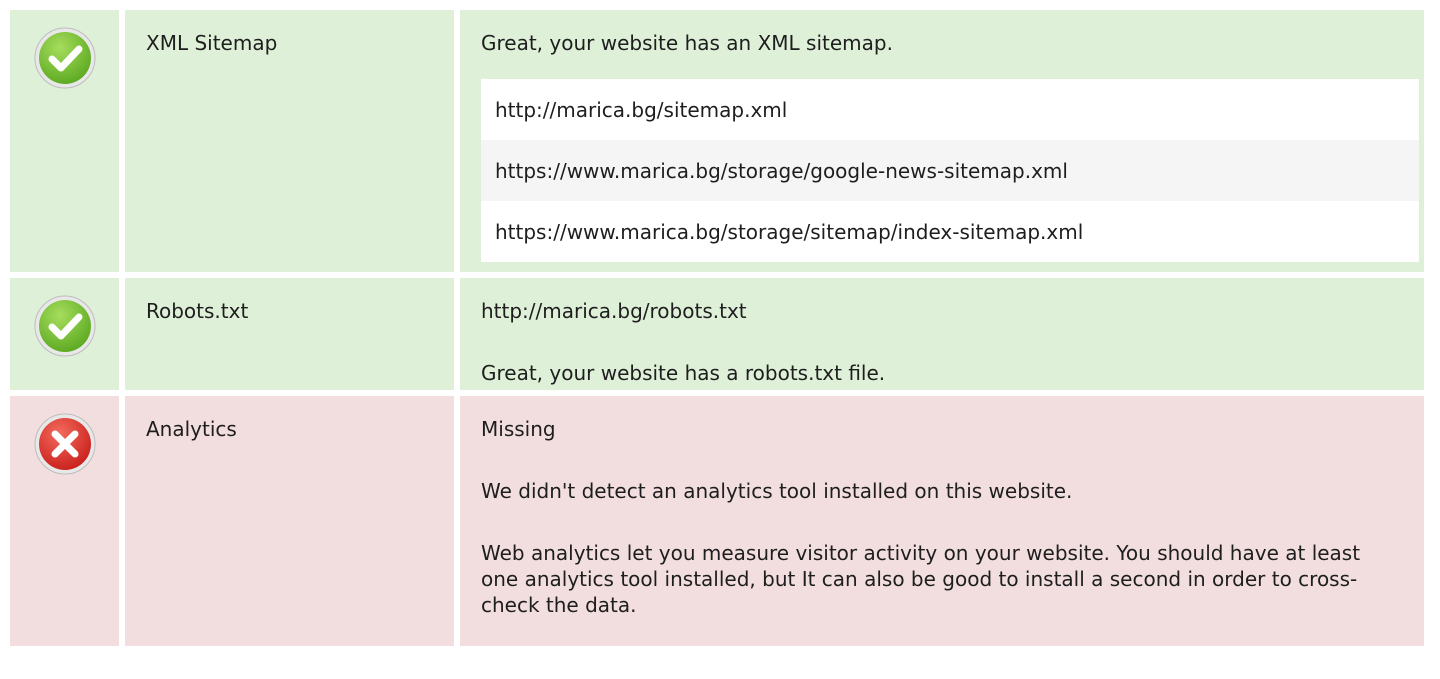 The image size is (1440, 679). What do you see at coordinates (289, 521) in the screenshot?
I see `check-label: Analytics` at bounding box center [289, 521].